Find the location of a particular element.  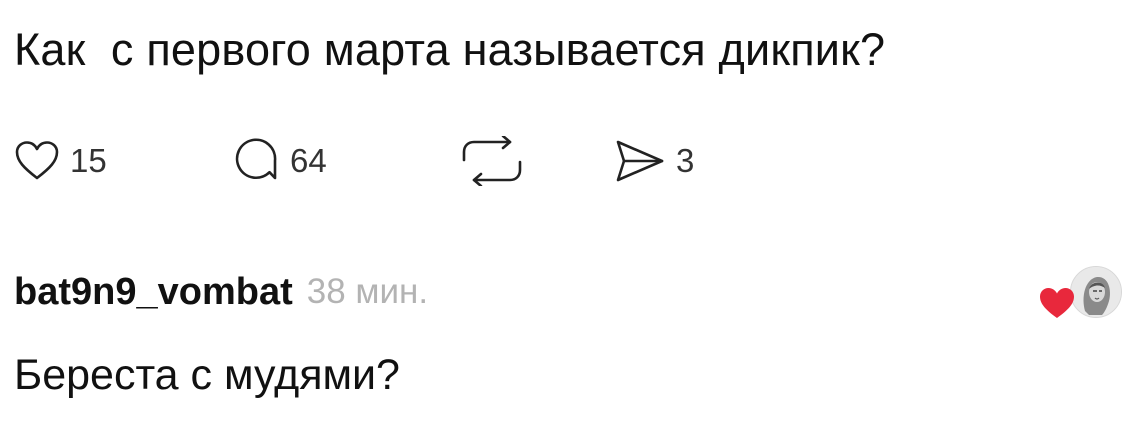

comment-header: bat9n9_vombat 38 мин. is located at coordinates (221, 292).